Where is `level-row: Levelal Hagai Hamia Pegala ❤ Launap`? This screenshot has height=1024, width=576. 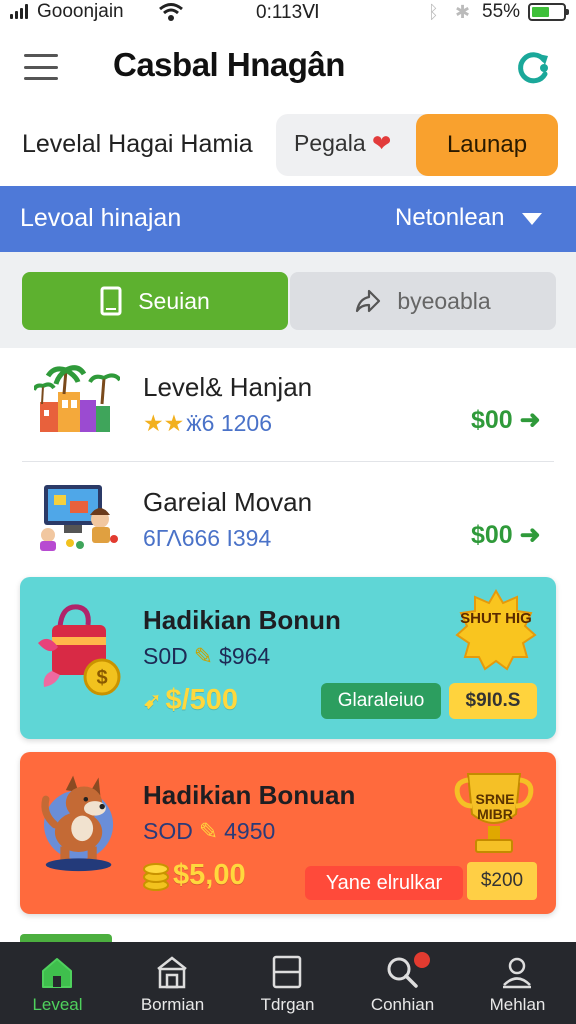
level-row: Levelal Hagai Hamia Pegala ❤ Launap is located at coordinates (288, 148).